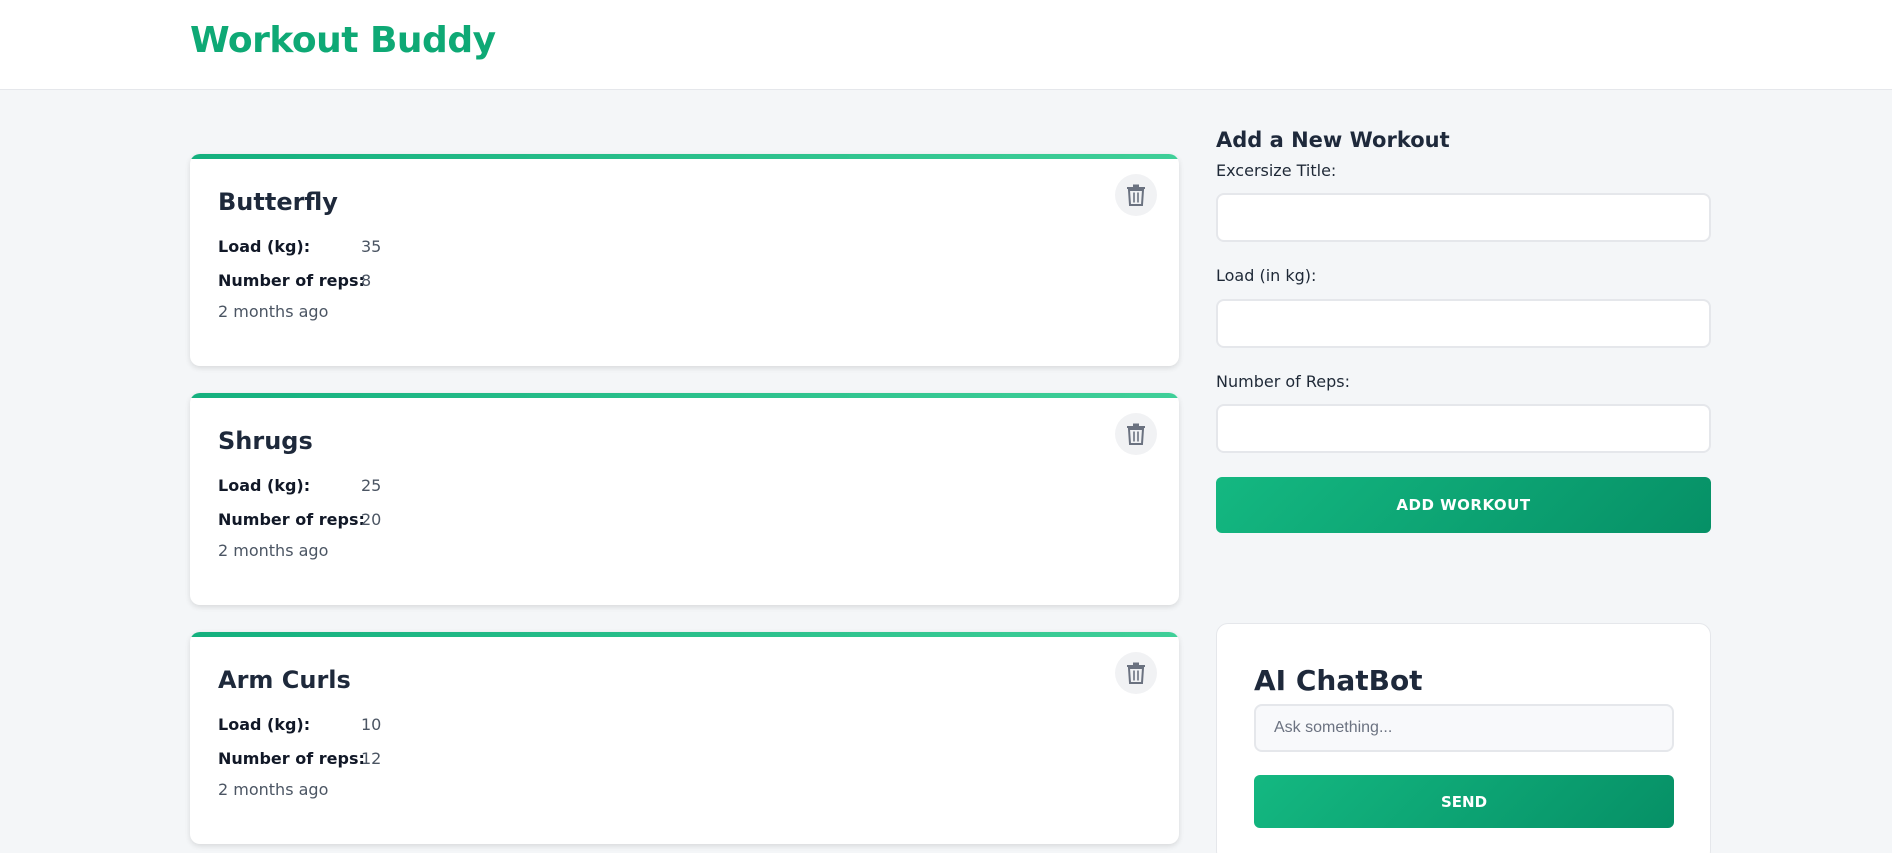 This screenshot has height=853, width=1892. Describe the element at coordinates (371, 485) in the screenshot. I see `load-value: 25` at that location.